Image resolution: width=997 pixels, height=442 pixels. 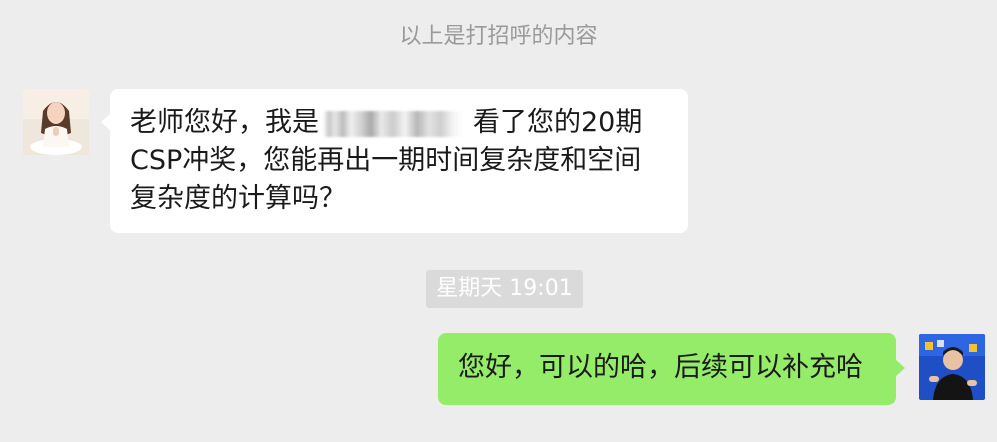 I want to click on incoming-message-text-start: 老师您好，我是, so click(x=224, y=122).